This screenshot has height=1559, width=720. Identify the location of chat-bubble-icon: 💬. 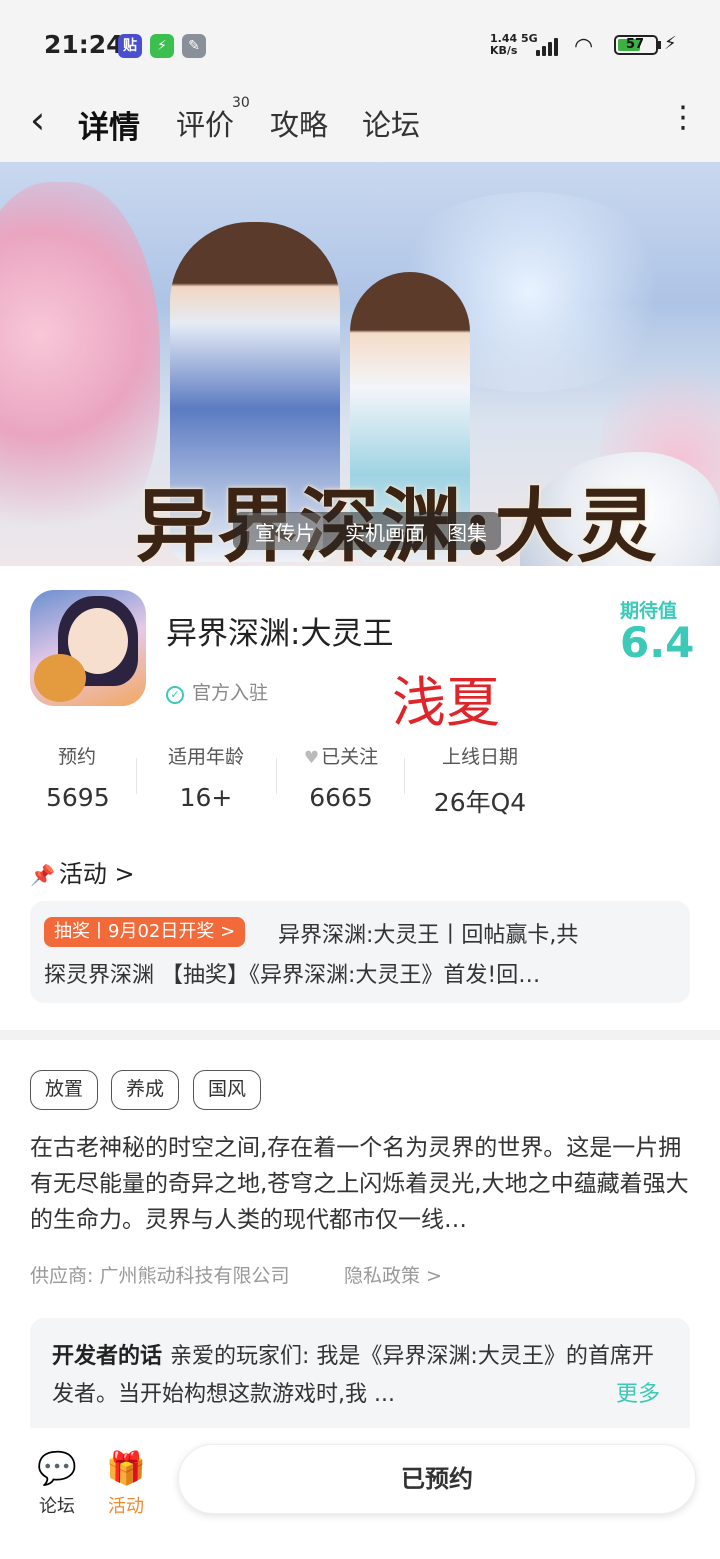
(57, 1468).